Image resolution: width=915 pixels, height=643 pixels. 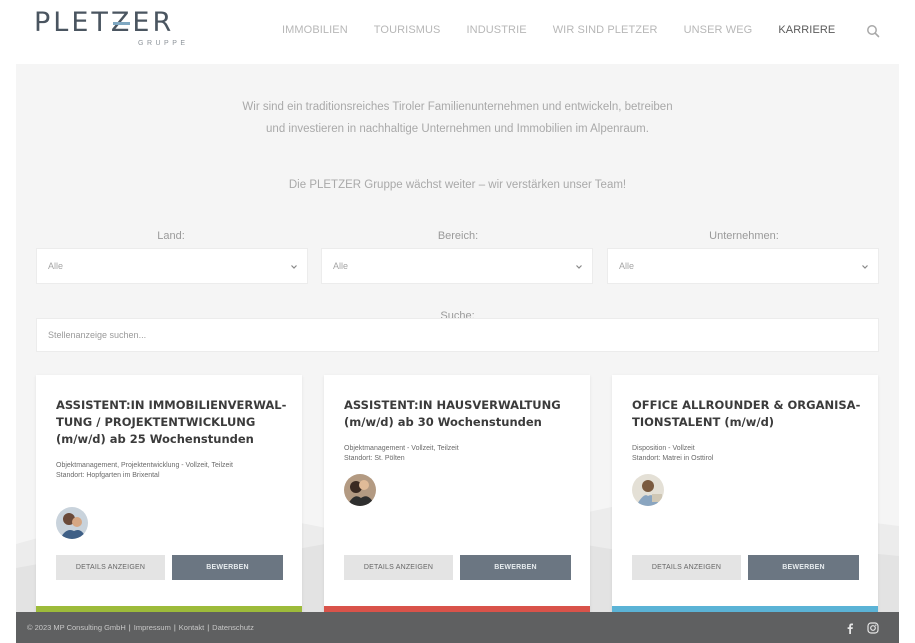 I want to click on nav-immobilien: IMMOBILIEN, so click(x=315, y=30).